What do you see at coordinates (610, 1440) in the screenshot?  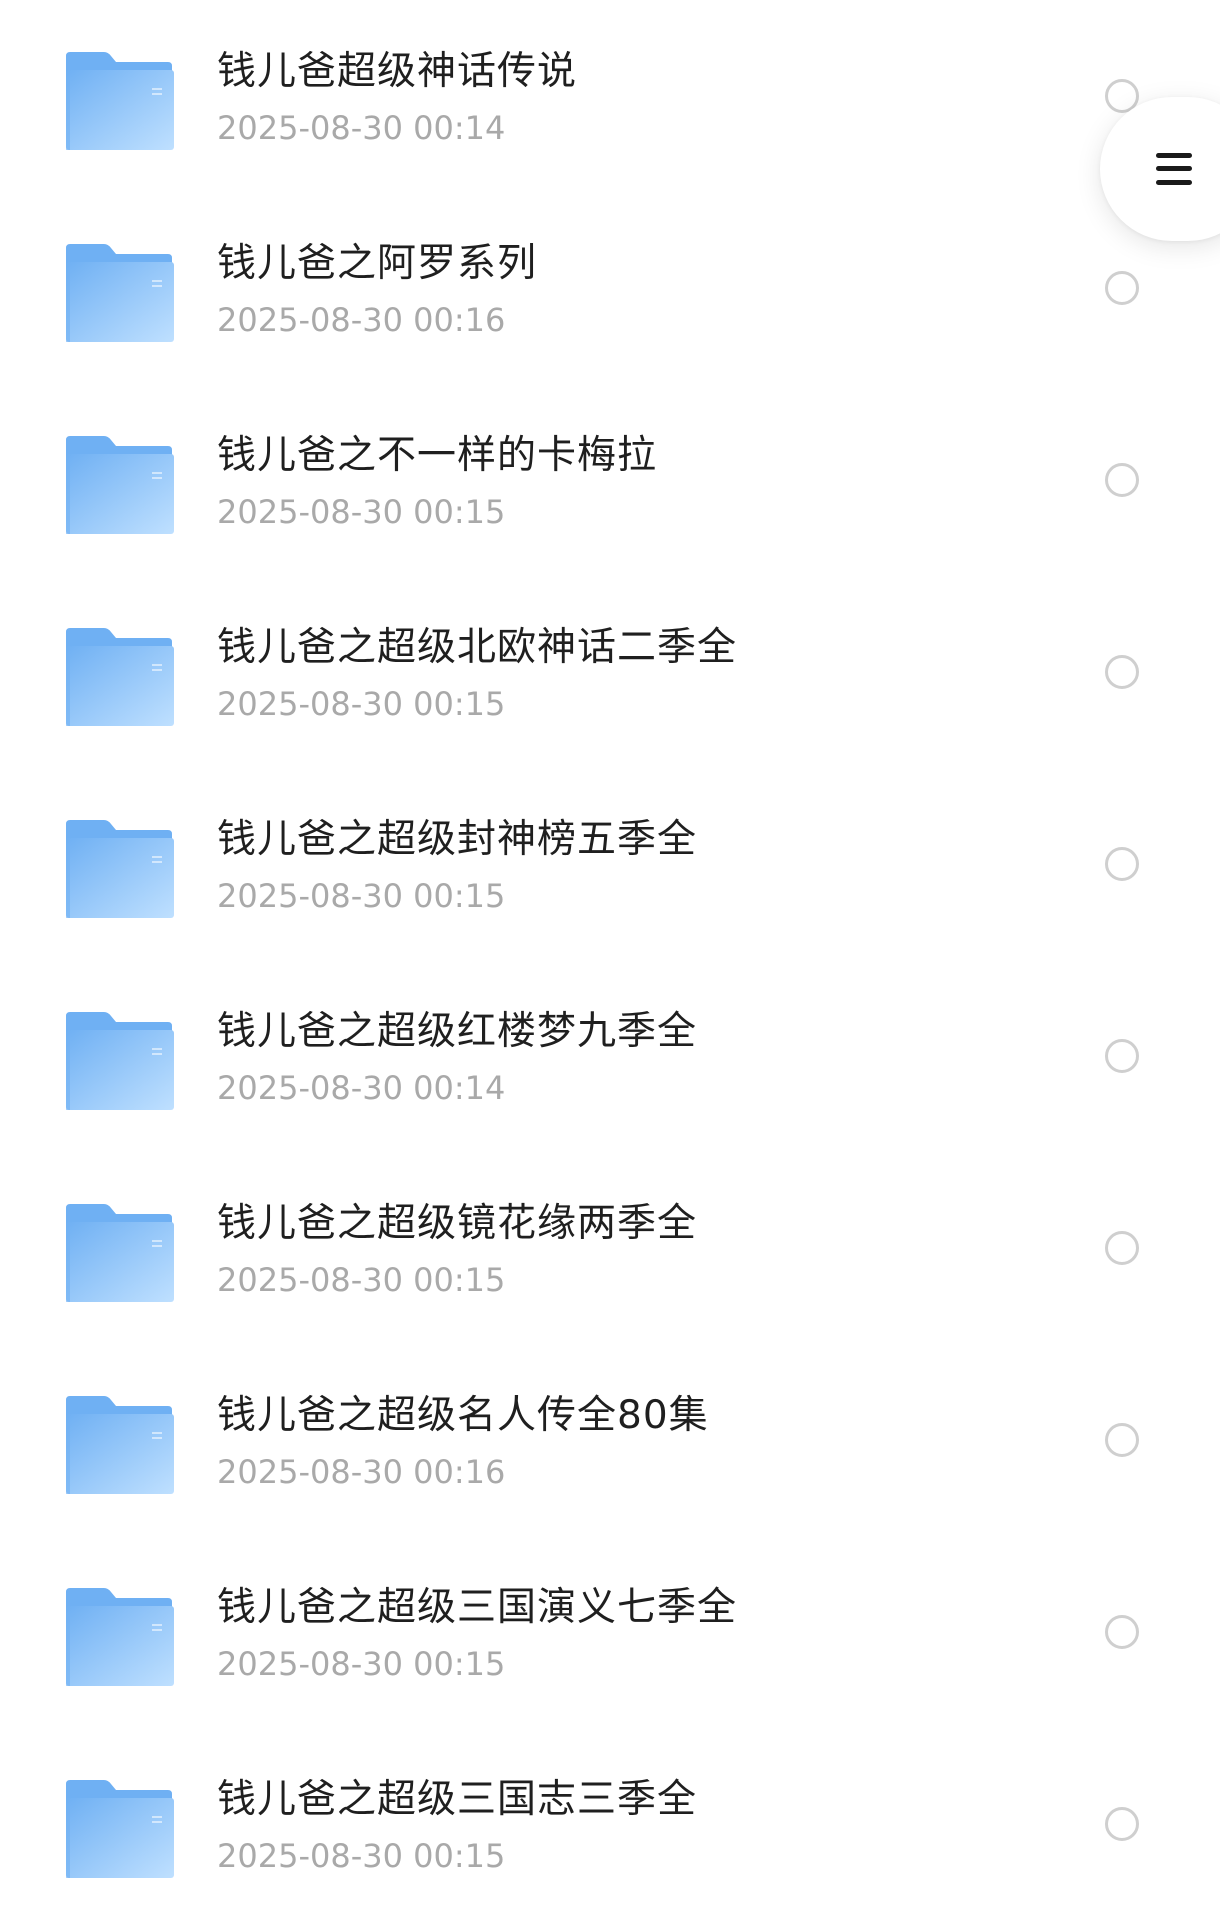 I see `file-row: 钱儿爸之超级名人传全80集 2025-08-30 00:16` at bounding box center [610, 1440].